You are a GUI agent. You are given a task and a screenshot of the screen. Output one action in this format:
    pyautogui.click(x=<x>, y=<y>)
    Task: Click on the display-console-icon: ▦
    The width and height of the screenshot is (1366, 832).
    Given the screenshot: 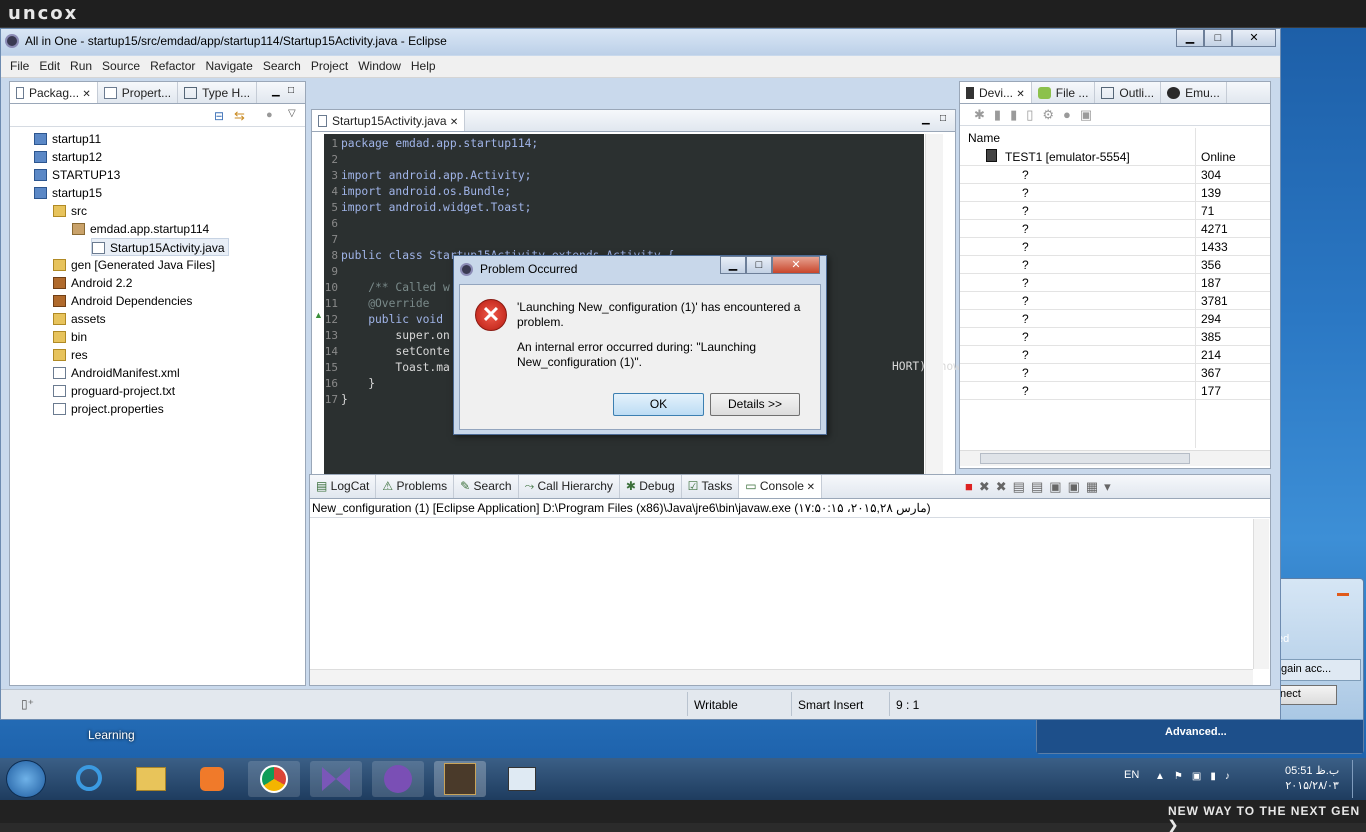 What is the action you would take?
    pyautogui.click(x=1095, y=486)
    